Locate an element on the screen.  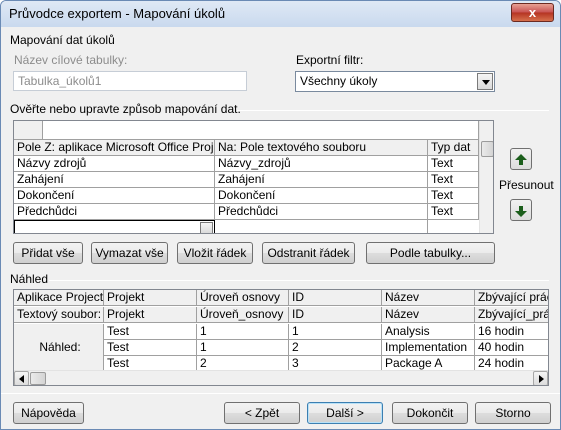
chevron-right-icon is located at coordinates (541, 379).